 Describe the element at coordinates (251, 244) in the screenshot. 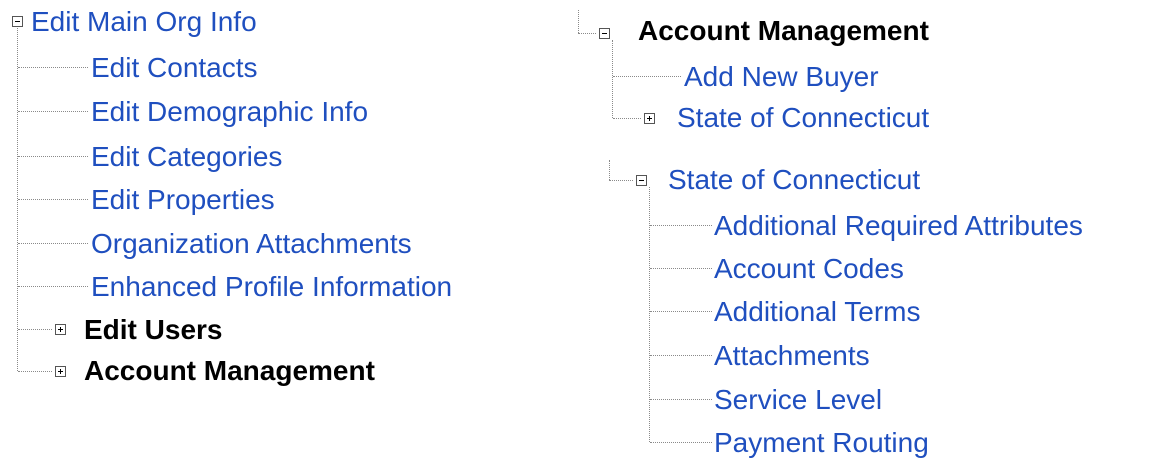

I see `tree-item-organization-attachments: Organization Attachments` at that location.